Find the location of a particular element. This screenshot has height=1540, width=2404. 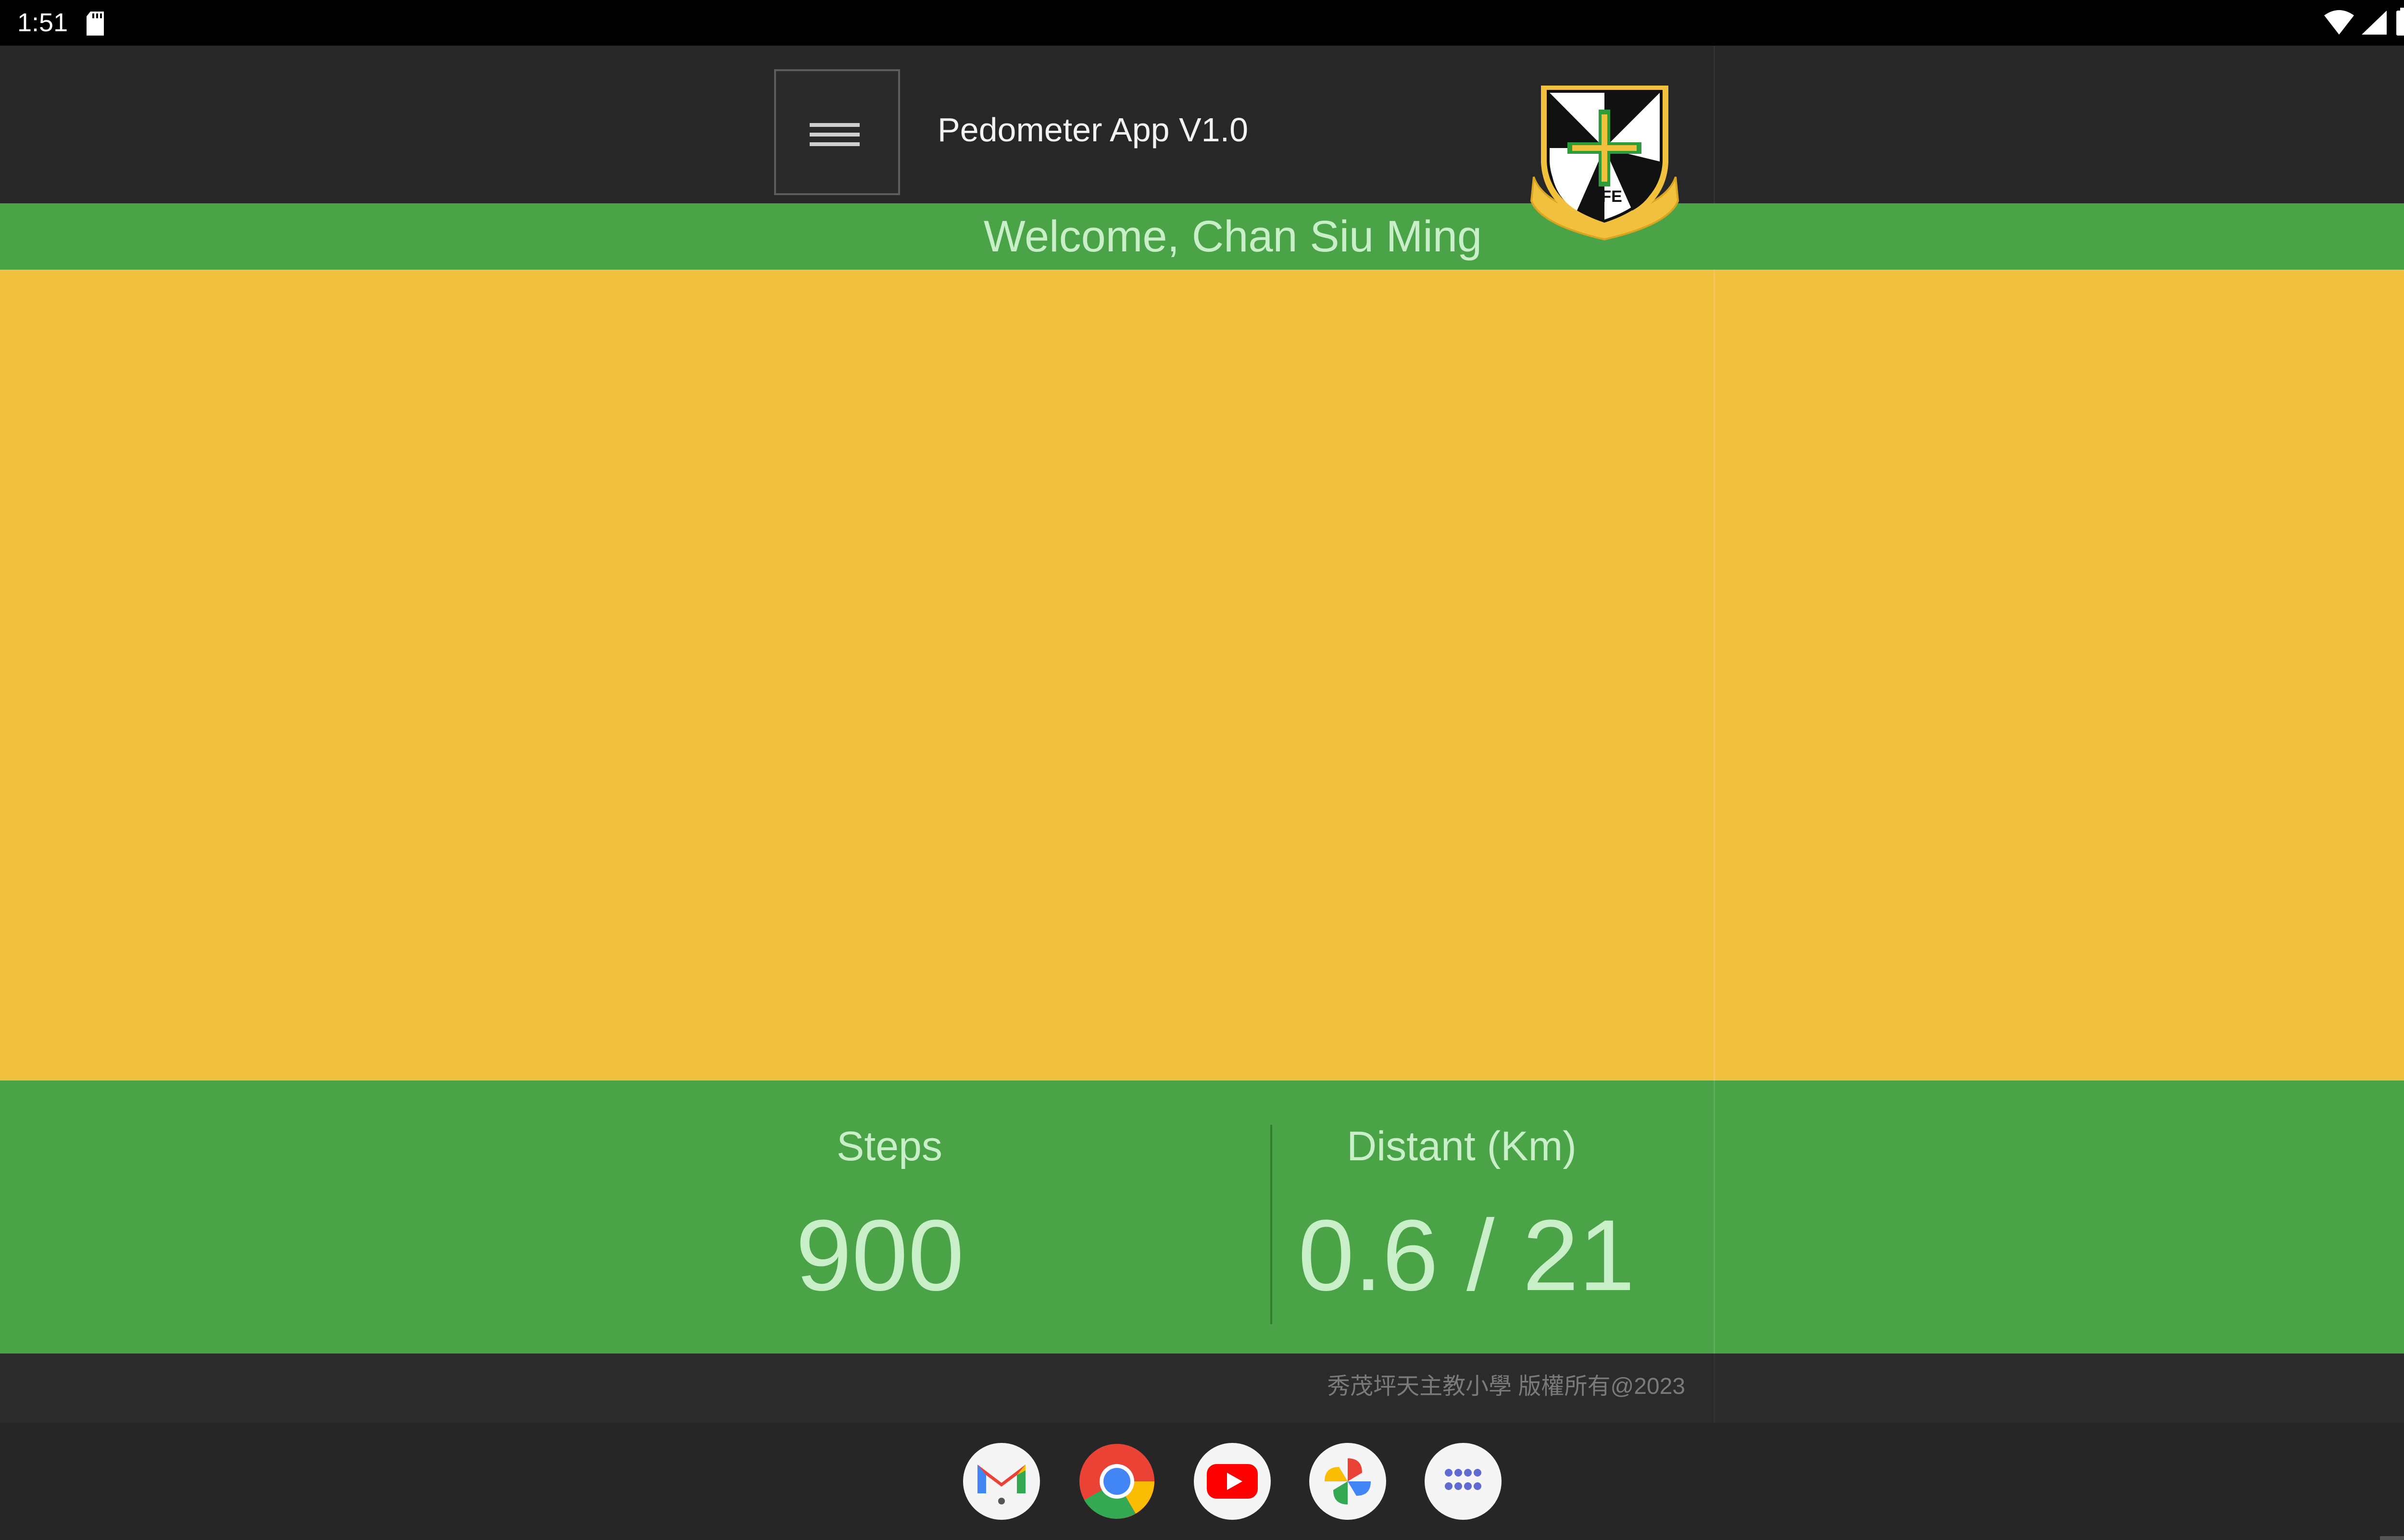

app-drawer-icon is located at coordinates (1463, 1479).